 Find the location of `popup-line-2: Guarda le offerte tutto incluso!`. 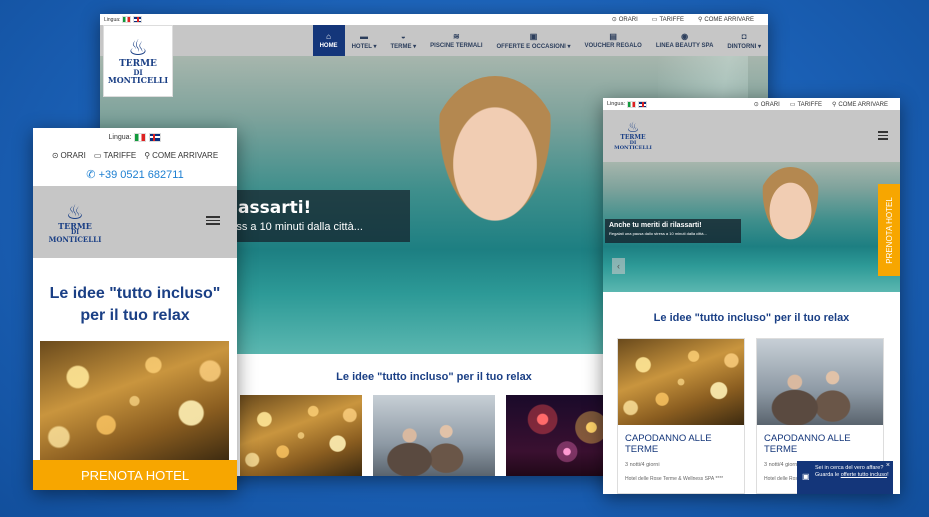

popup-line-2: Guarda le offerte tutto incluso! is located at coordinates (852, 475).